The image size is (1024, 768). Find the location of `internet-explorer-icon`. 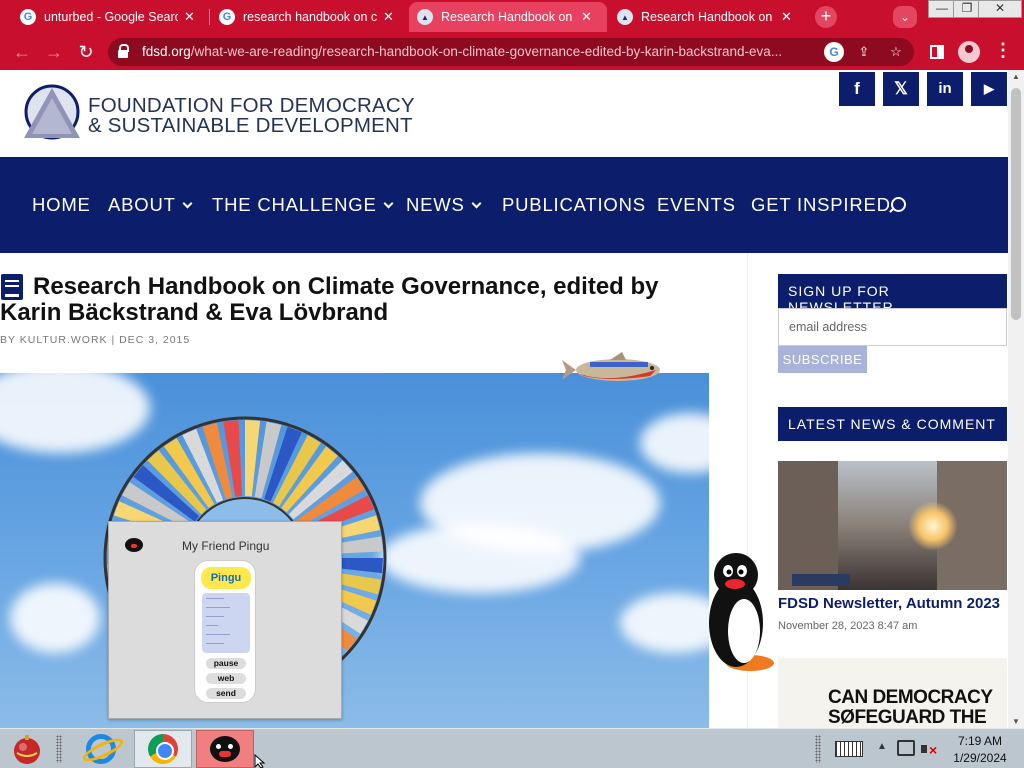

internet-explorer-icon is located at coordinates (101, 749).